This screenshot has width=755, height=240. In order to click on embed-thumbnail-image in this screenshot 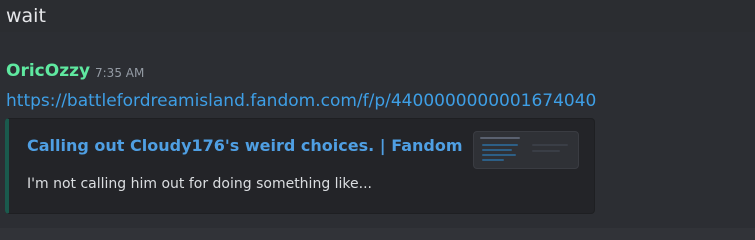, I will do `click(526, 150)`.